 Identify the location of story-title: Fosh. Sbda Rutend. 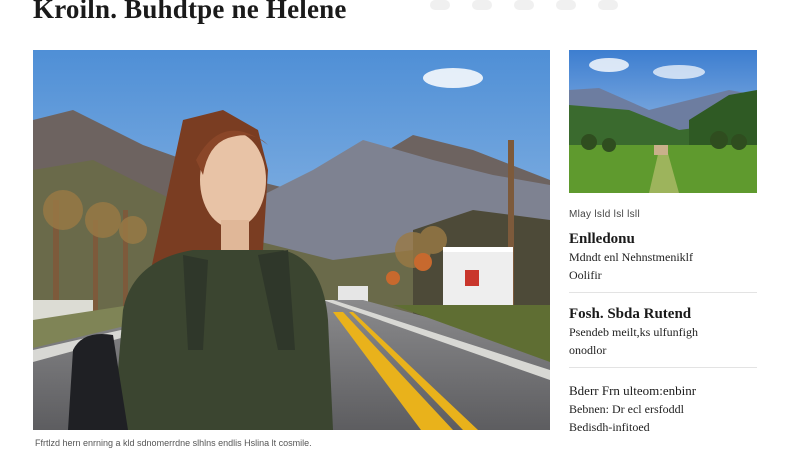
(663, 314).